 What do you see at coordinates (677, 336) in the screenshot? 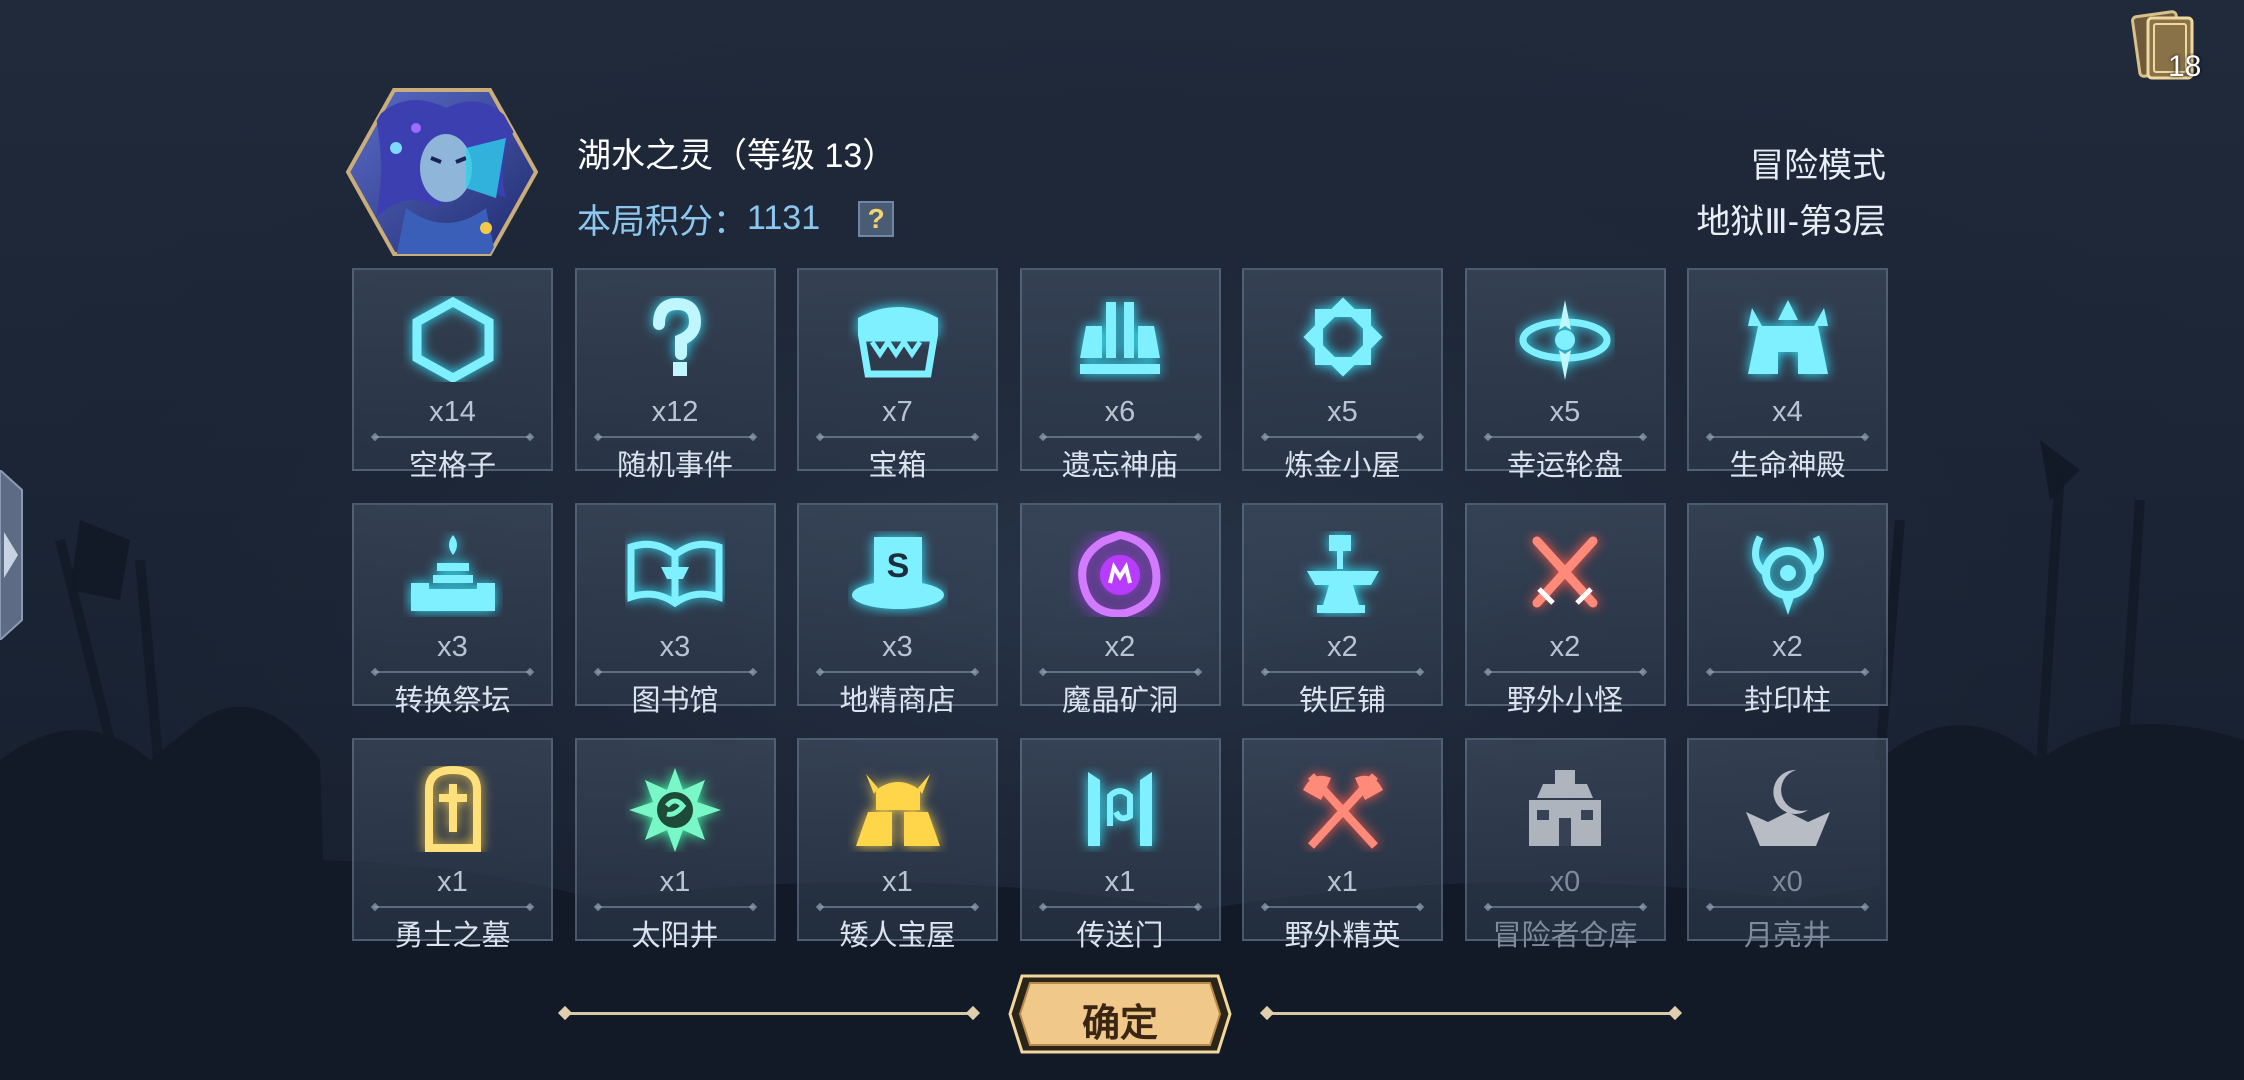
I see `question-mark-icon` at bounding box center [677, 336].